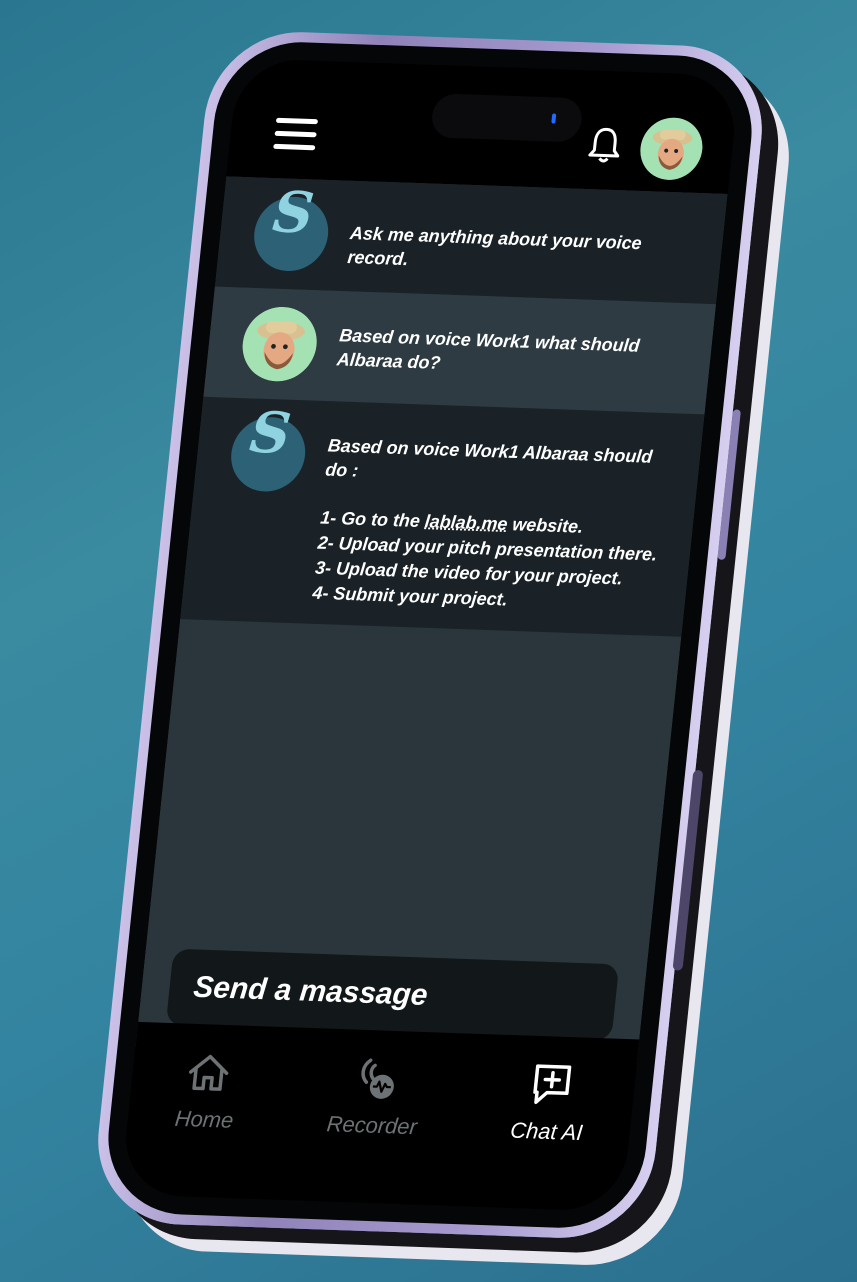  I want to click on camera-indicator, so click(554, 118).